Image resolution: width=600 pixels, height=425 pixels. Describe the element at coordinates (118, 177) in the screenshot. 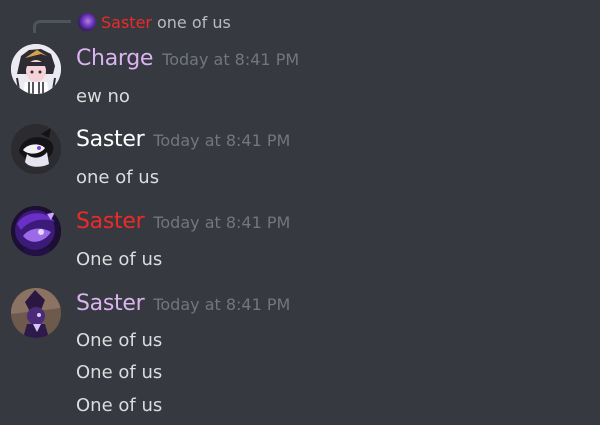

I see `message-content: one of us` at that location.